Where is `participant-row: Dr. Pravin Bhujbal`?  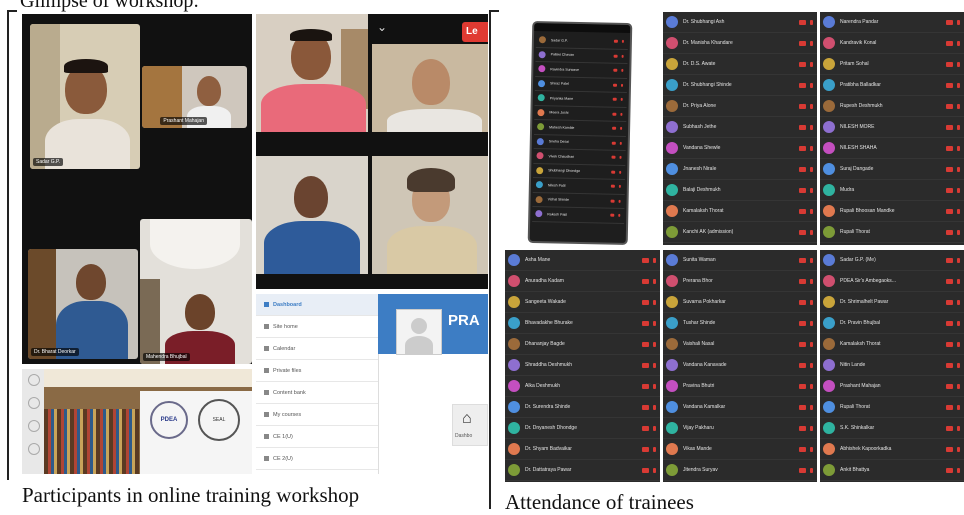
participant-row: Dr. Pravin Bhujbal is located at coordinates (892, 323).